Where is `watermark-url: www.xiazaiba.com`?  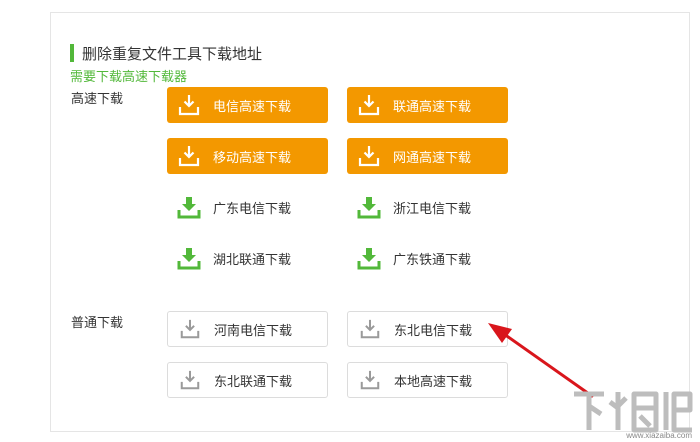
watermark-url: www.xiazaiba.com is located at coordinates (659, 435).